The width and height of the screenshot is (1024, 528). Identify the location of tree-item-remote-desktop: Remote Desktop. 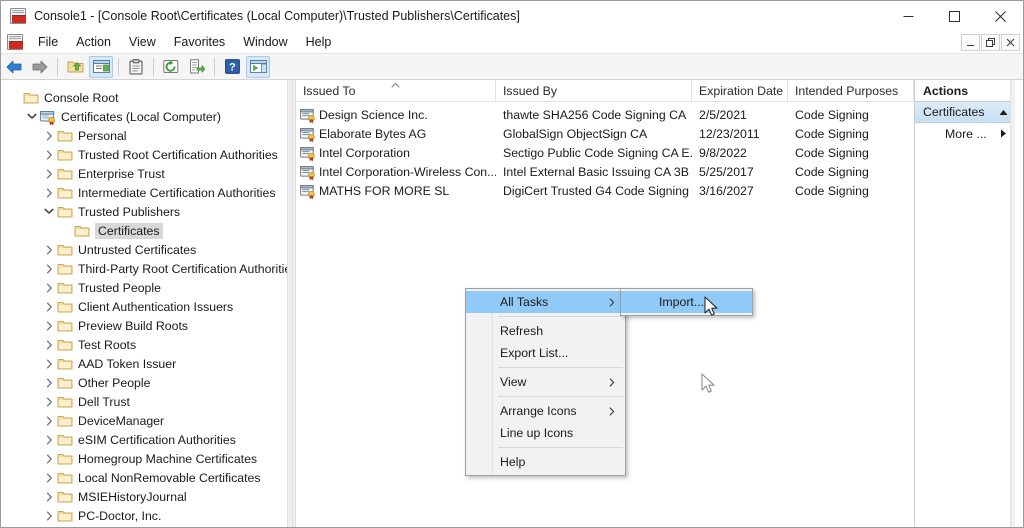
(146, 526).